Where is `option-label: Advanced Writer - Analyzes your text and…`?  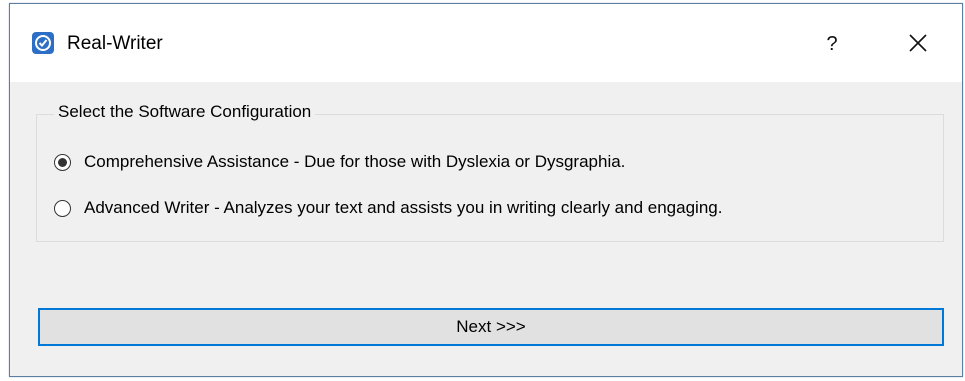
option-label: Advanced Writer - Analyzes your text and… is located at coordinates (403, 207).